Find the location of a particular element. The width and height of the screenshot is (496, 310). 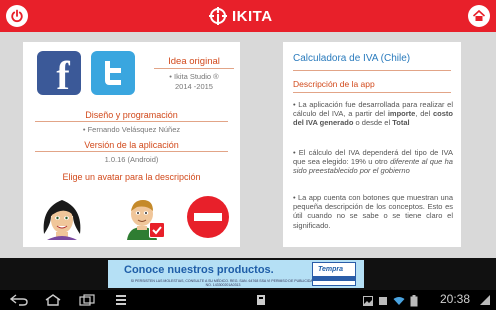

menu-button is located at coordinates (121, 300).